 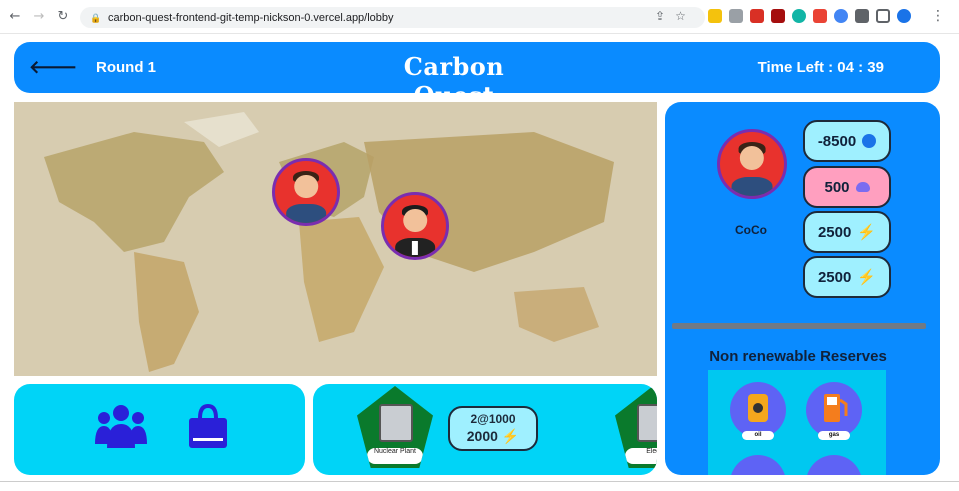 I want to click on extensions-bar, so click(x=809, y=16).